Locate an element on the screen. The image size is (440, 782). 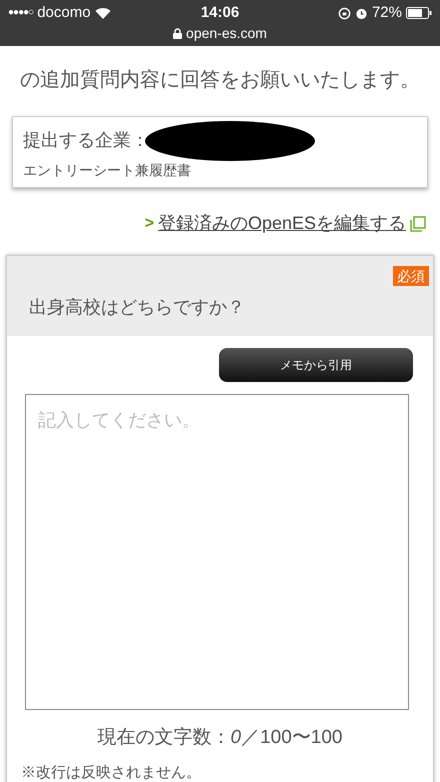
intro-text: の追加質問内容に回答をお願いいたします。 is located at coordinates (220, 80).